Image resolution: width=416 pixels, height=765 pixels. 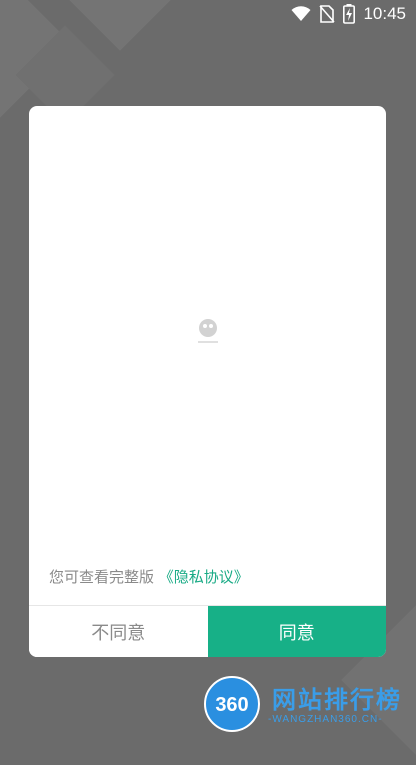 What do you see at coordinates (204, 577) in the screenshot?
I see `privacy-policy-link: 《隐私协议》` at bounding box center [204, 577].